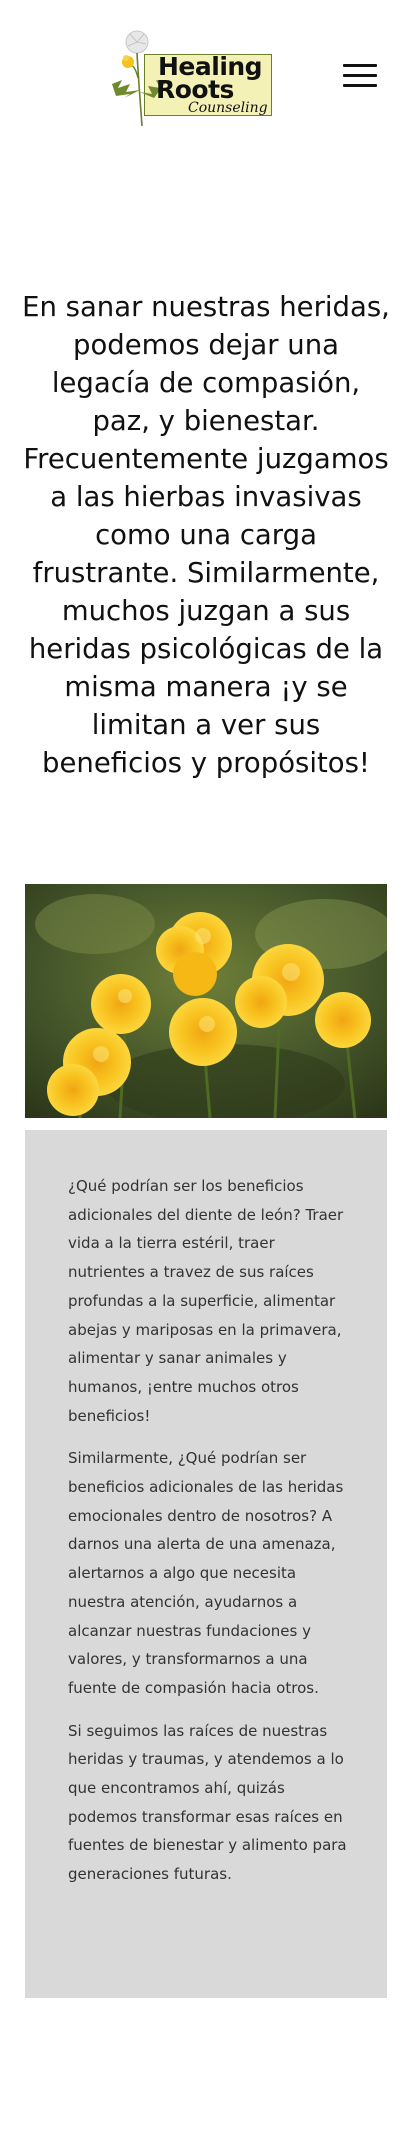 This screenshot has height=2135, width=412. I want to click on logo-text-roots: Roots, so click(195, 89).